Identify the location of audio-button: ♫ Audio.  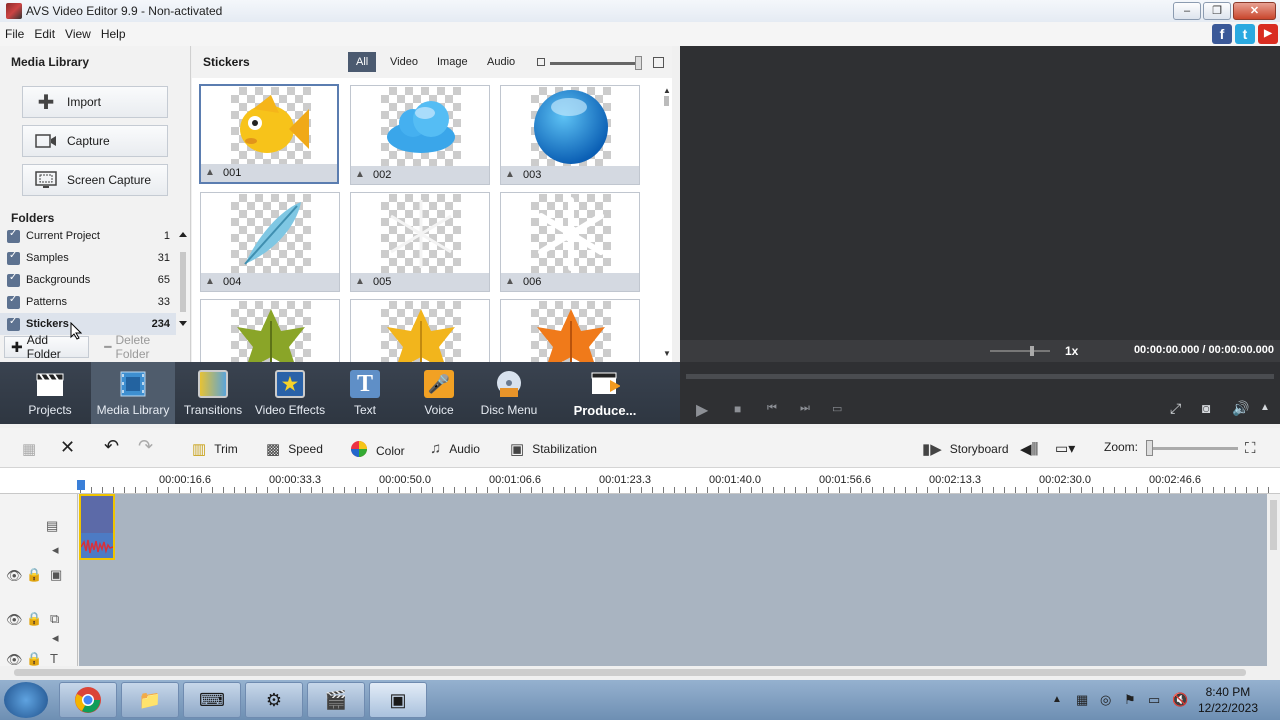
(455, 448).